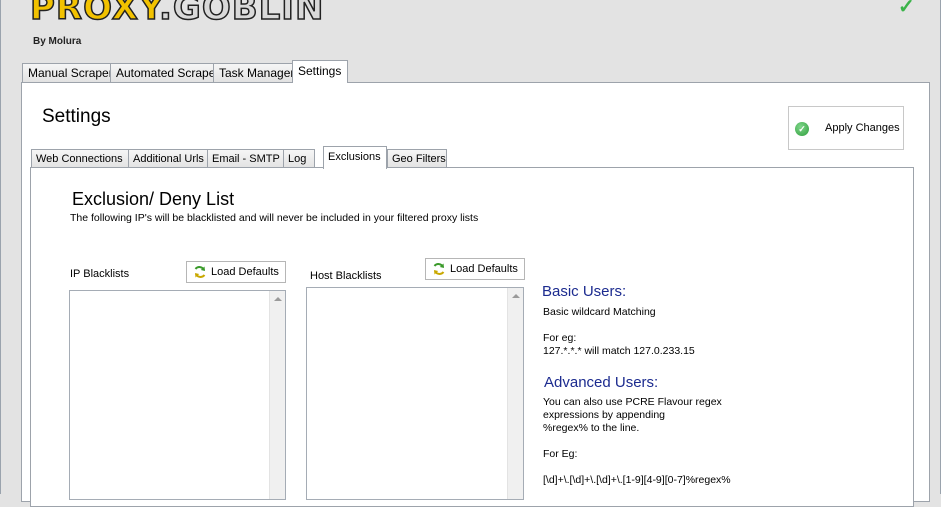  I want to click on advanced-text-line2: expressions by appending, so click(604, 415).